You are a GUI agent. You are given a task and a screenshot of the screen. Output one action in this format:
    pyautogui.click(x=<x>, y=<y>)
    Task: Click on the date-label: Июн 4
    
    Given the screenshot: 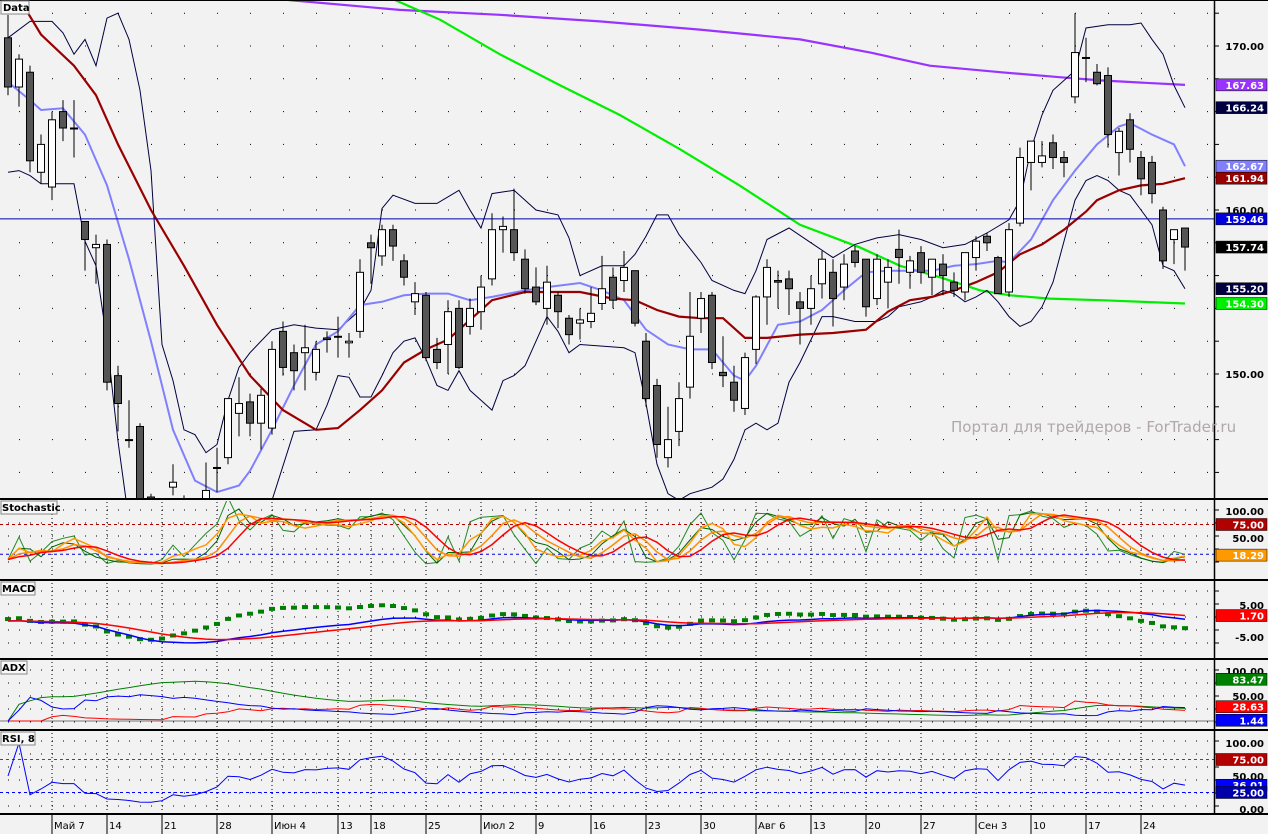 What is the action you would take?
    pyautogui.click(x=290, y=826)
    